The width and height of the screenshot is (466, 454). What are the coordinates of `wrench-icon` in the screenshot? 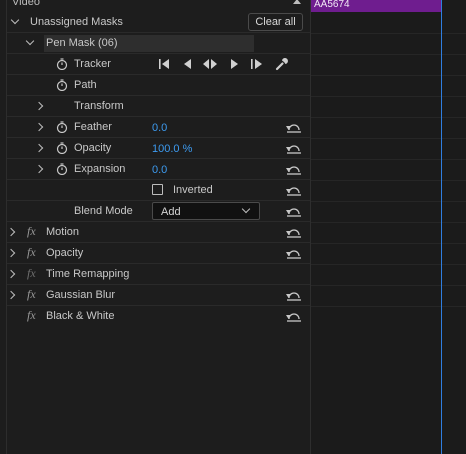 It's located at (282, 64).